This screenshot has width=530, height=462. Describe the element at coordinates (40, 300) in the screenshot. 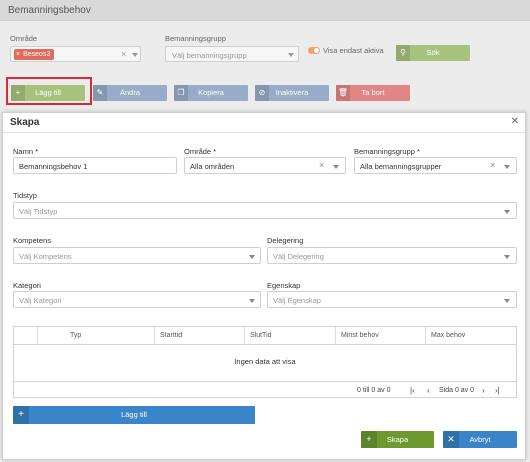

I see `kategori-placeholder: Välj Kategori` at that location.